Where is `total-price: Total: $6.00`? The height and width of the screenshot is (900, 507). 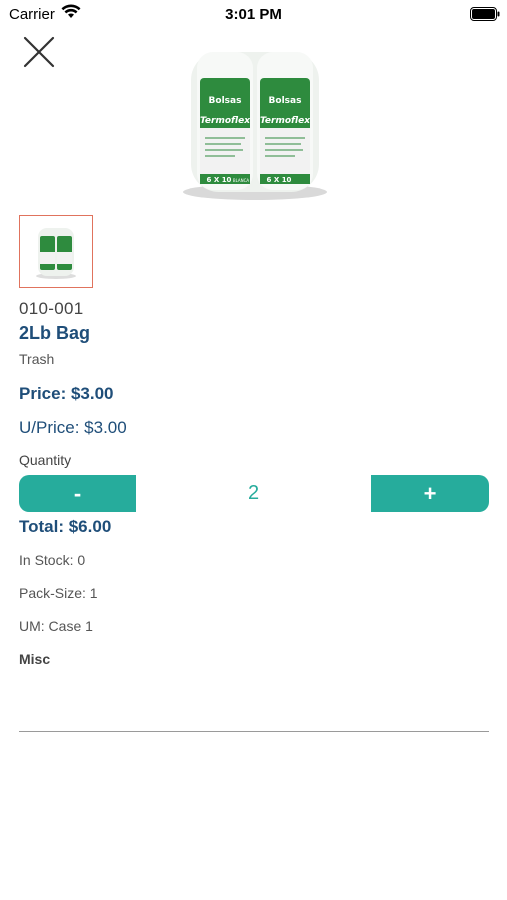
total-price: Total: $6.00 is located at coordinates (65, 526).